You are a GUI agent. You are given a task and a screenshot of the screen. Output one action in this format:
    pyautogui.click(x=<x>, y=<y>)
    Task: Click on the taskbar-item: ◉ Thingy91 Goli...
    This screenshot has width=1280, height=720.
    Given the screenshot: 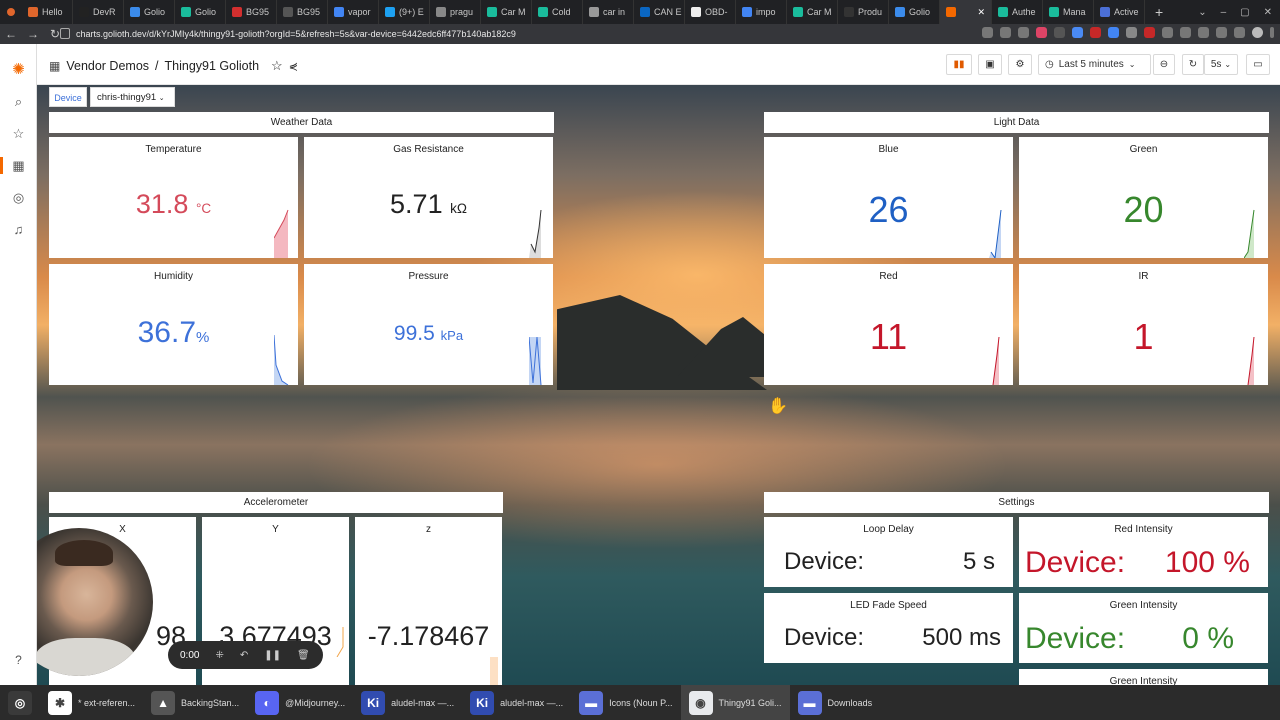 What is the action you would take?
    pyautogui.click(x=735, y=702)
    